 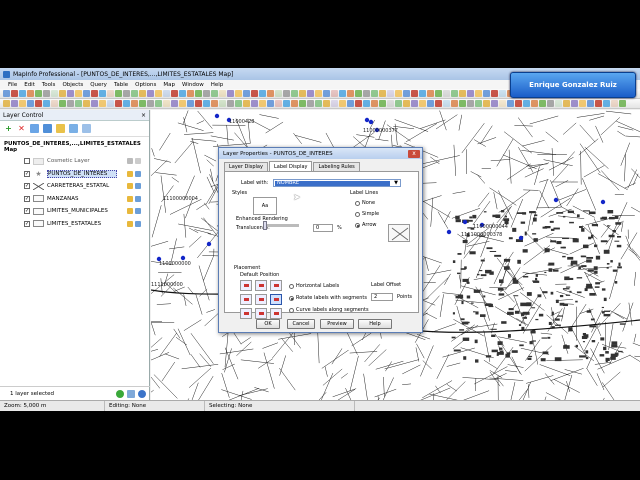 I want to click on options-icon, so click(x=131, y=393).